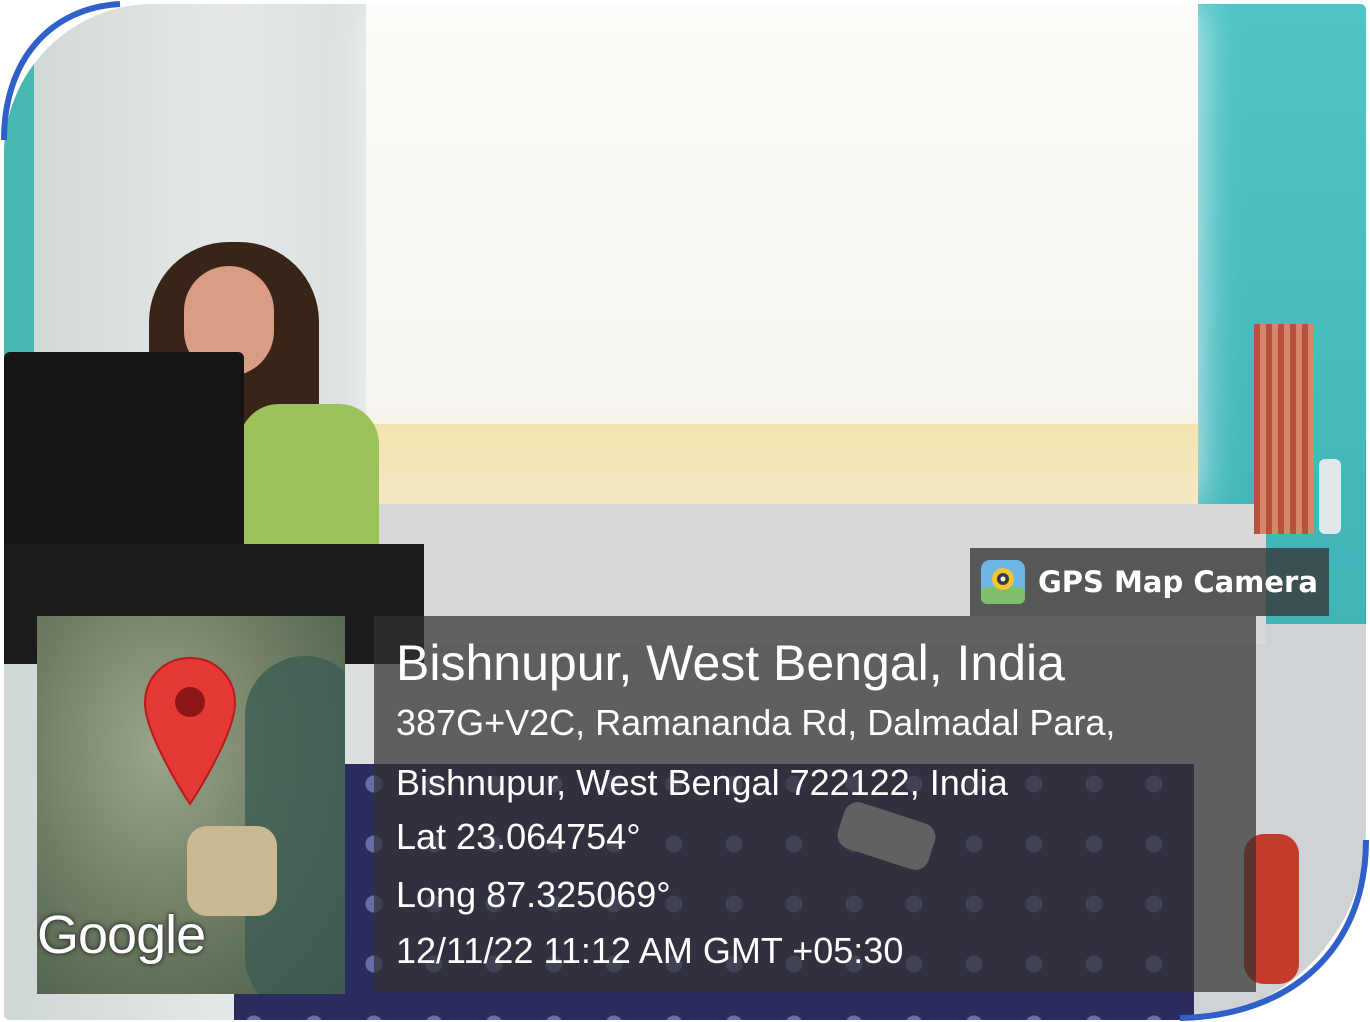 This screenshot has height=1022, width=1370. I want to click on gps-map-camera-icon, so click(1003, 582).